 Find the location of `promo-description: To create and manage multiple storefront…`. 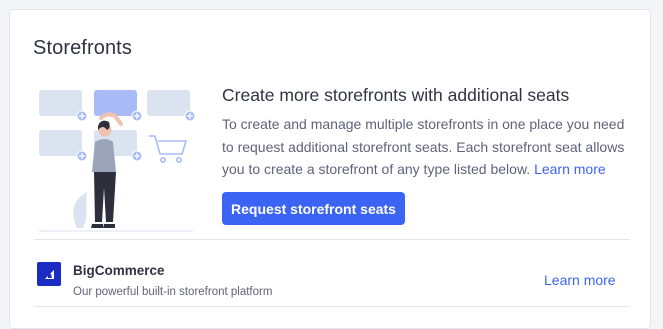

promo-description: To create and manage multiple storefront… is located at coordinates (424, 147).